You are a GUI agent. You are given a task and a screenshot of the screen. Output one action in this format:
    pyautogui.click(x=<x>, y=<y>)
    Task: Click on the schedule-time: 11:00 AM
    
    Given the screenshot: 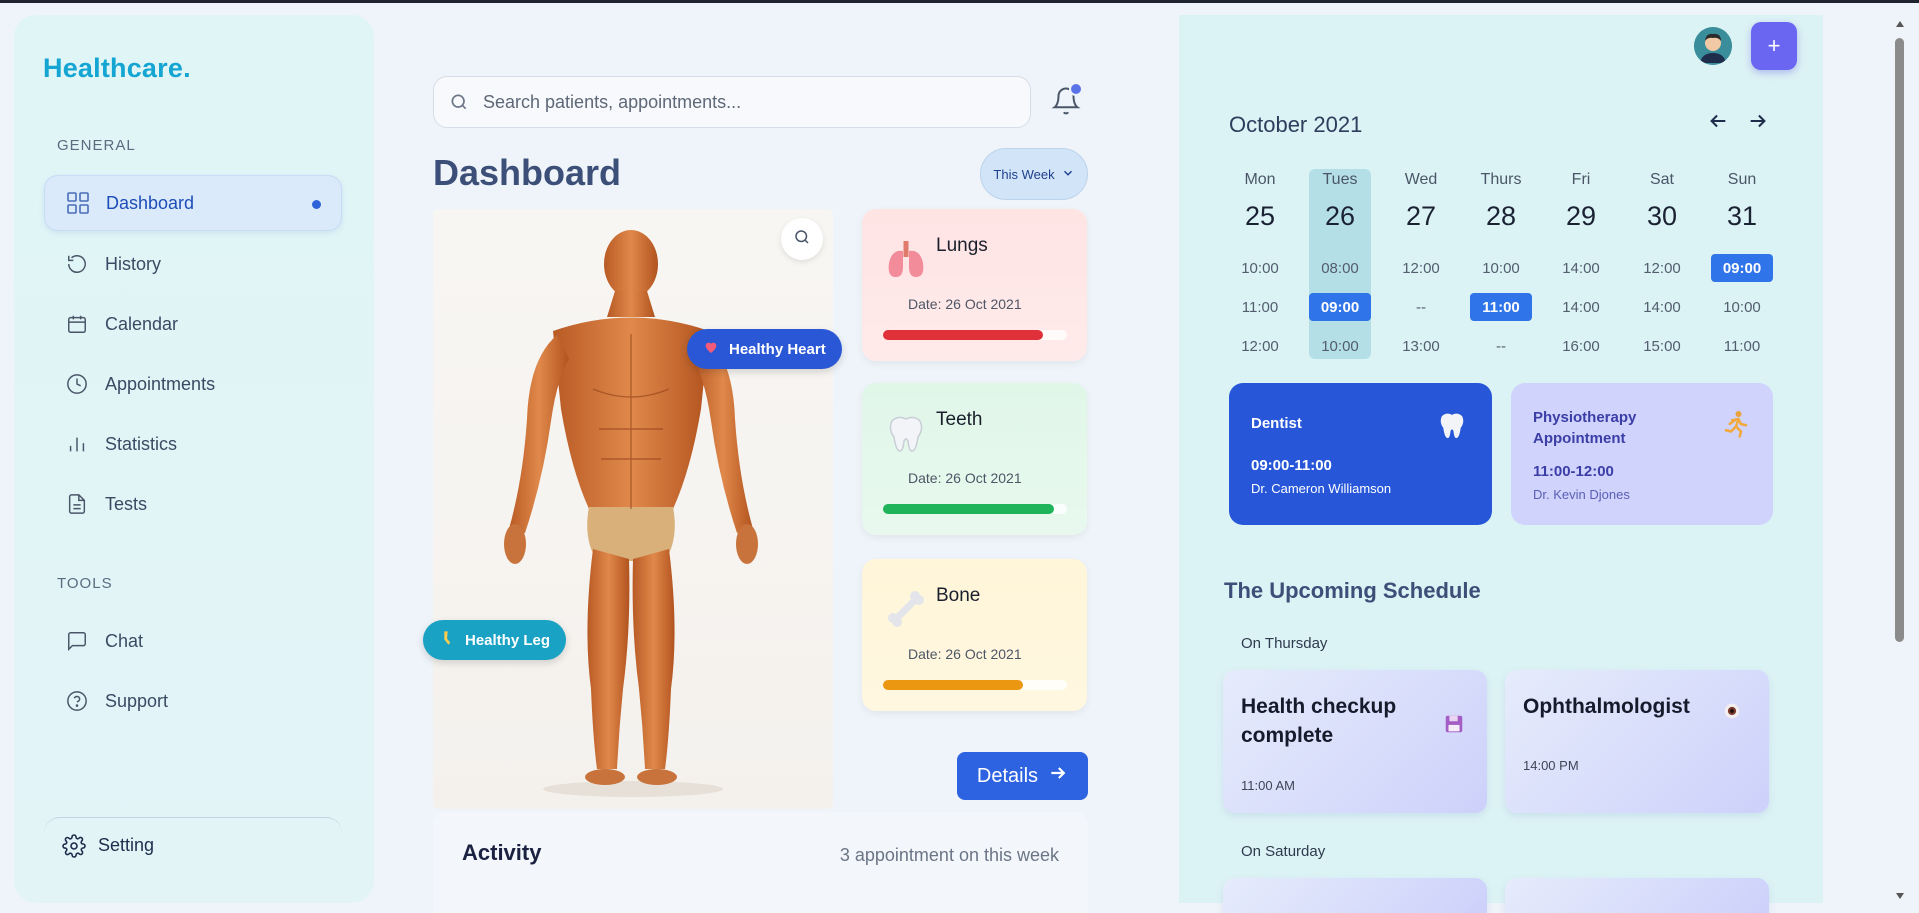 What is the action you would take?
    pyautogui.click(x=1268, y=785)
    